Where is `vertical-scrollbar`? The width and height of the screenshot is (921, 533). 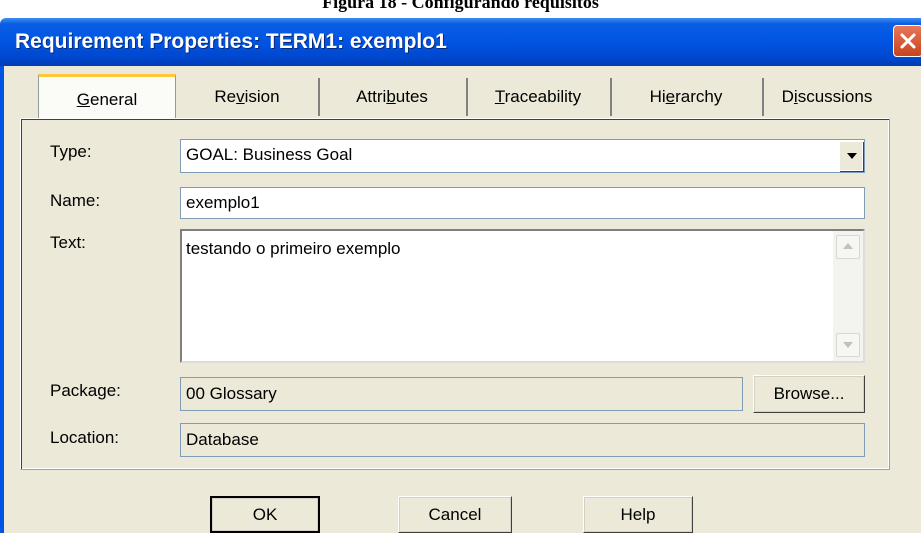 vertical-scrollbar is located at coordinates (848, 296).